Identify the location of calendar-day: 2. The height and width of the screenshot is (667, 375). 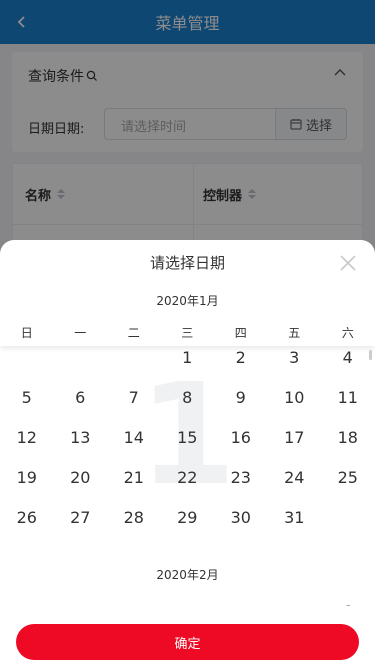
(241, 357).